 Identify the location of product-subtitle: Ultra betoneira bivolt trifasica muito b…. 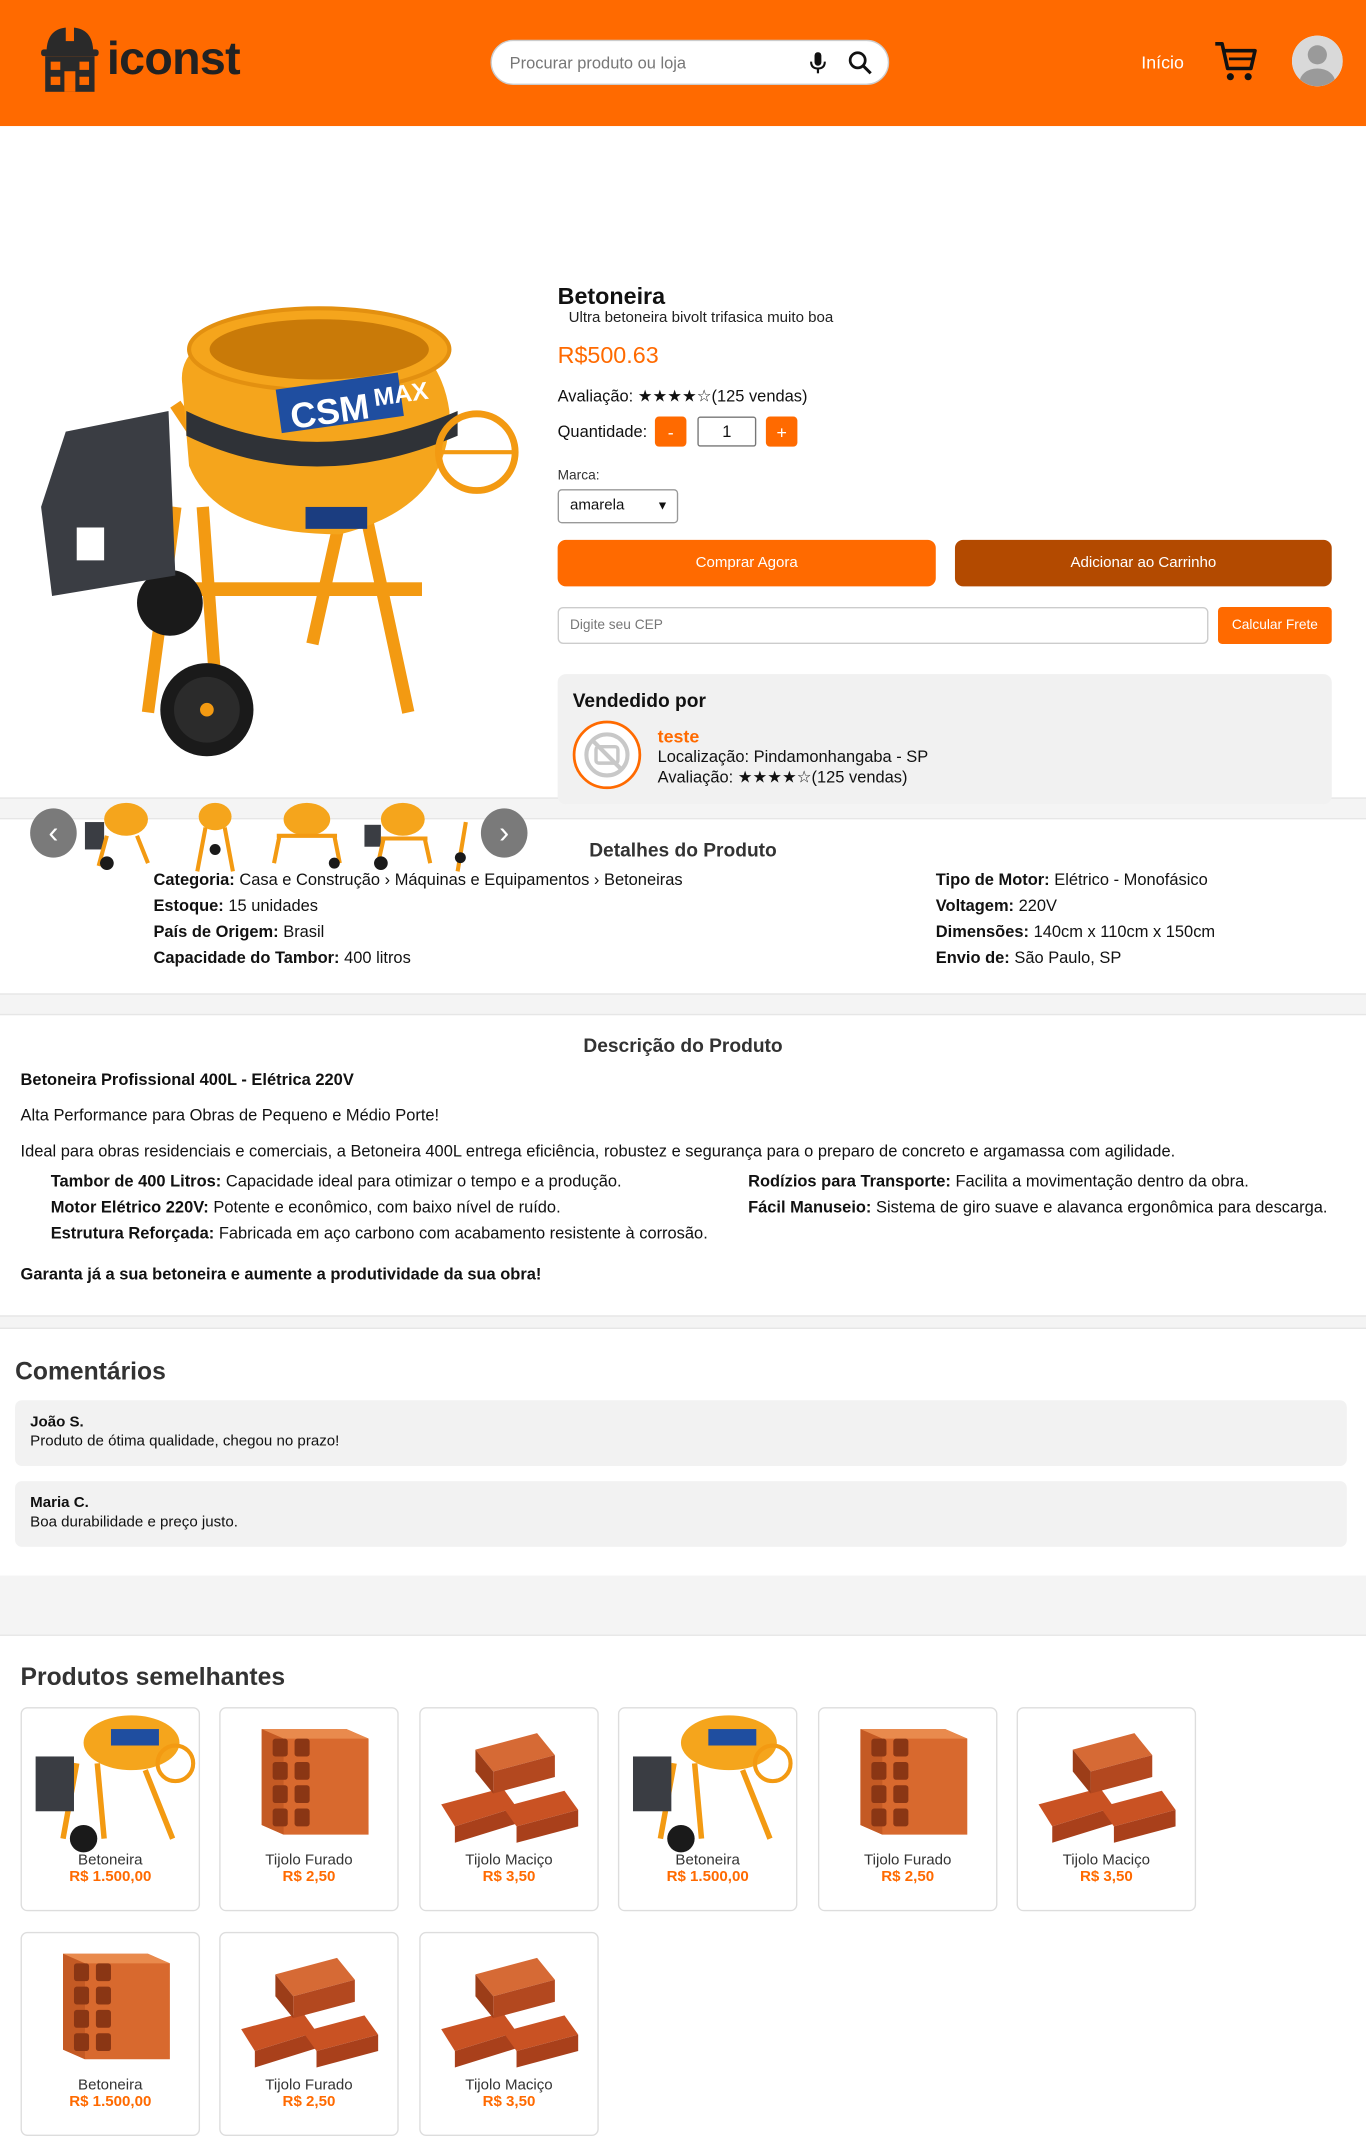
(701, 318).